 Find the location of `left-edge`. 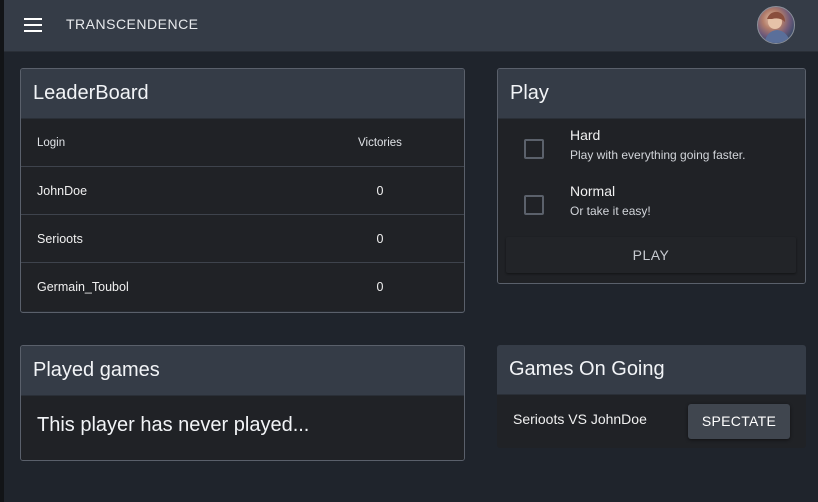

left-edge is located at coordinates (2, 251).